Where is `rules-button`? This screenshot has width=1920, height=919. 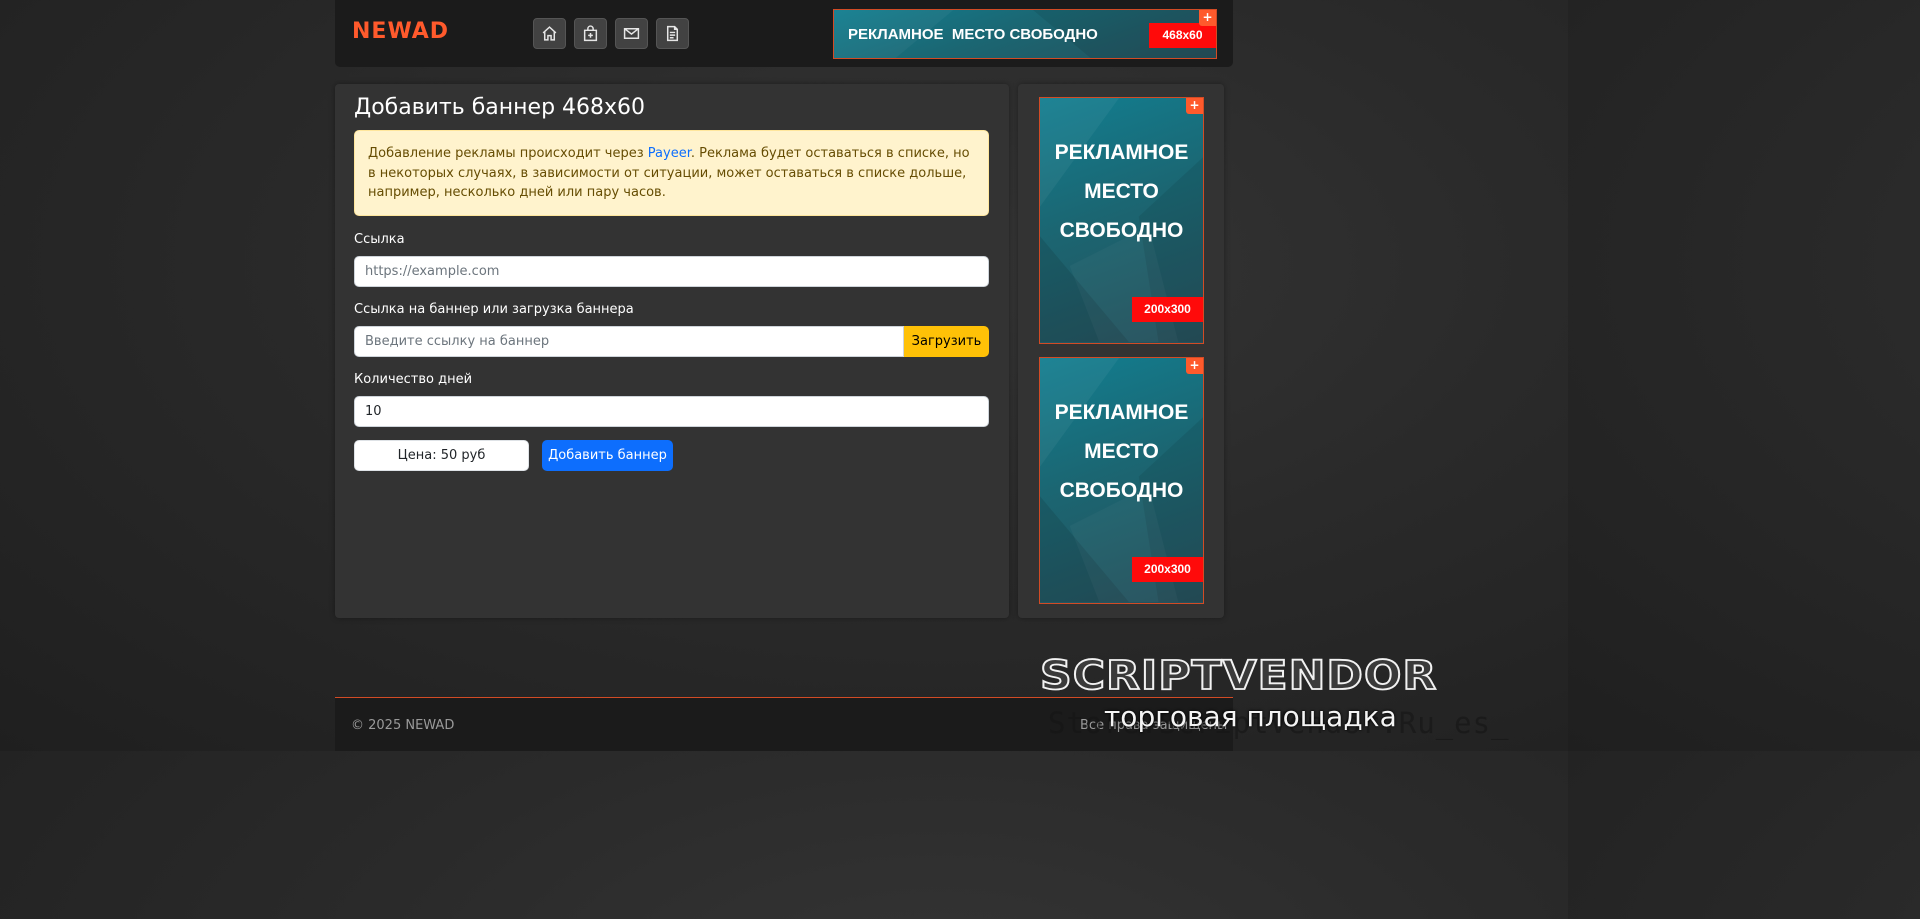 rules-button is located at coordinates (672, 33).